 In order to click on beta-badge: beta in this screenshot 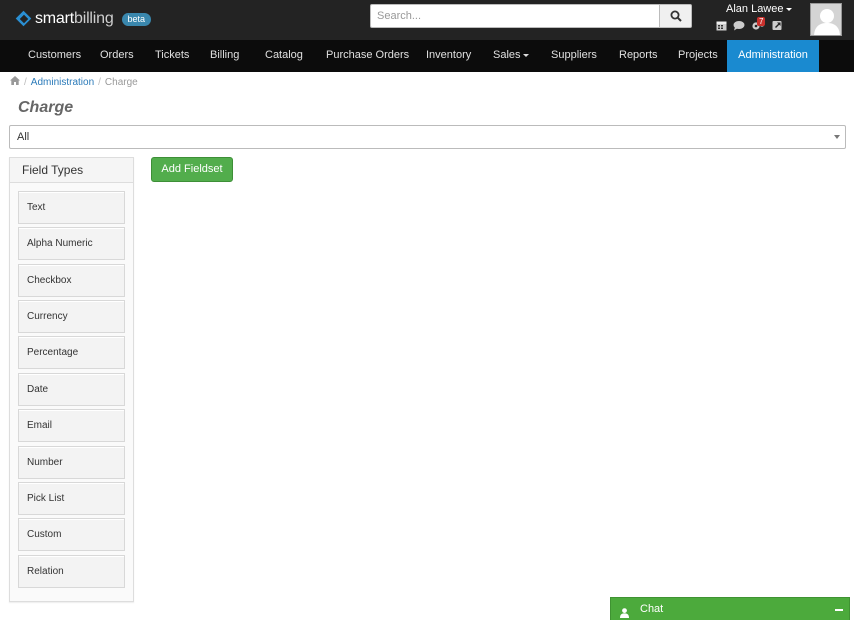, I will do `click(136, 19)`.